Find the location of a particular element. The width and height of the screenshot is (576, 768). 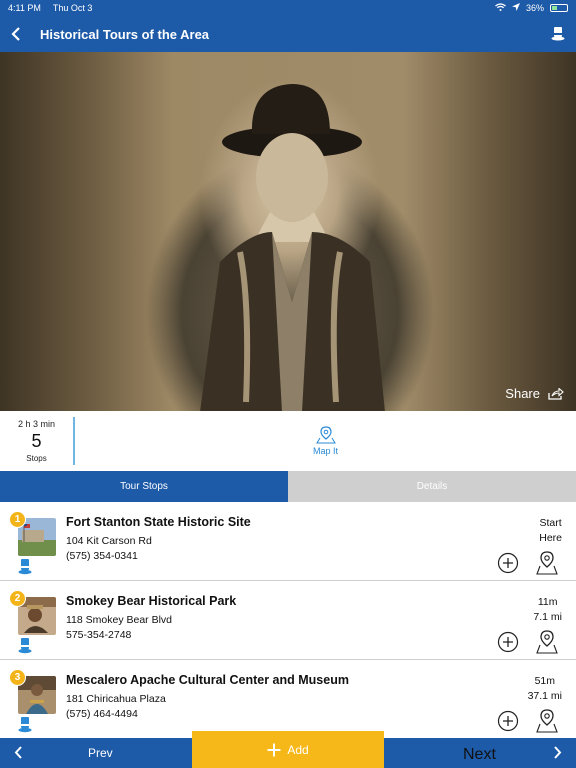

nav-bar: Historical Tours of the Area is located at coordinates (288, 34).